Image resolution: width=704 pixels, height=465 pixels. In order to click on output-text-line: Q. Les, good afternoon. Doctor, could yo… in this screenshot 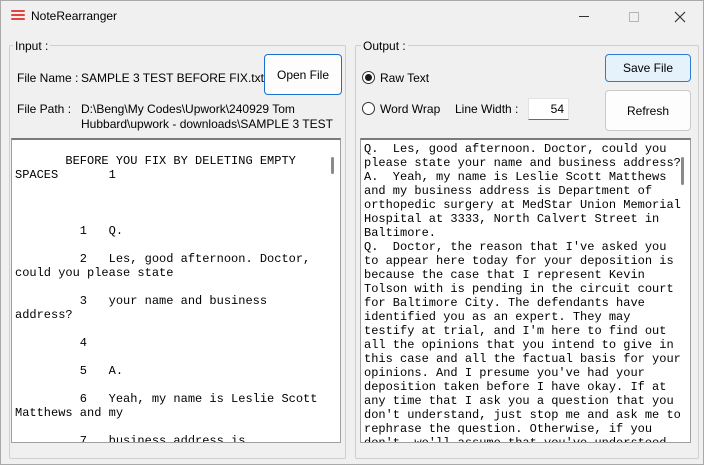, I will do `click(515, 149)`.